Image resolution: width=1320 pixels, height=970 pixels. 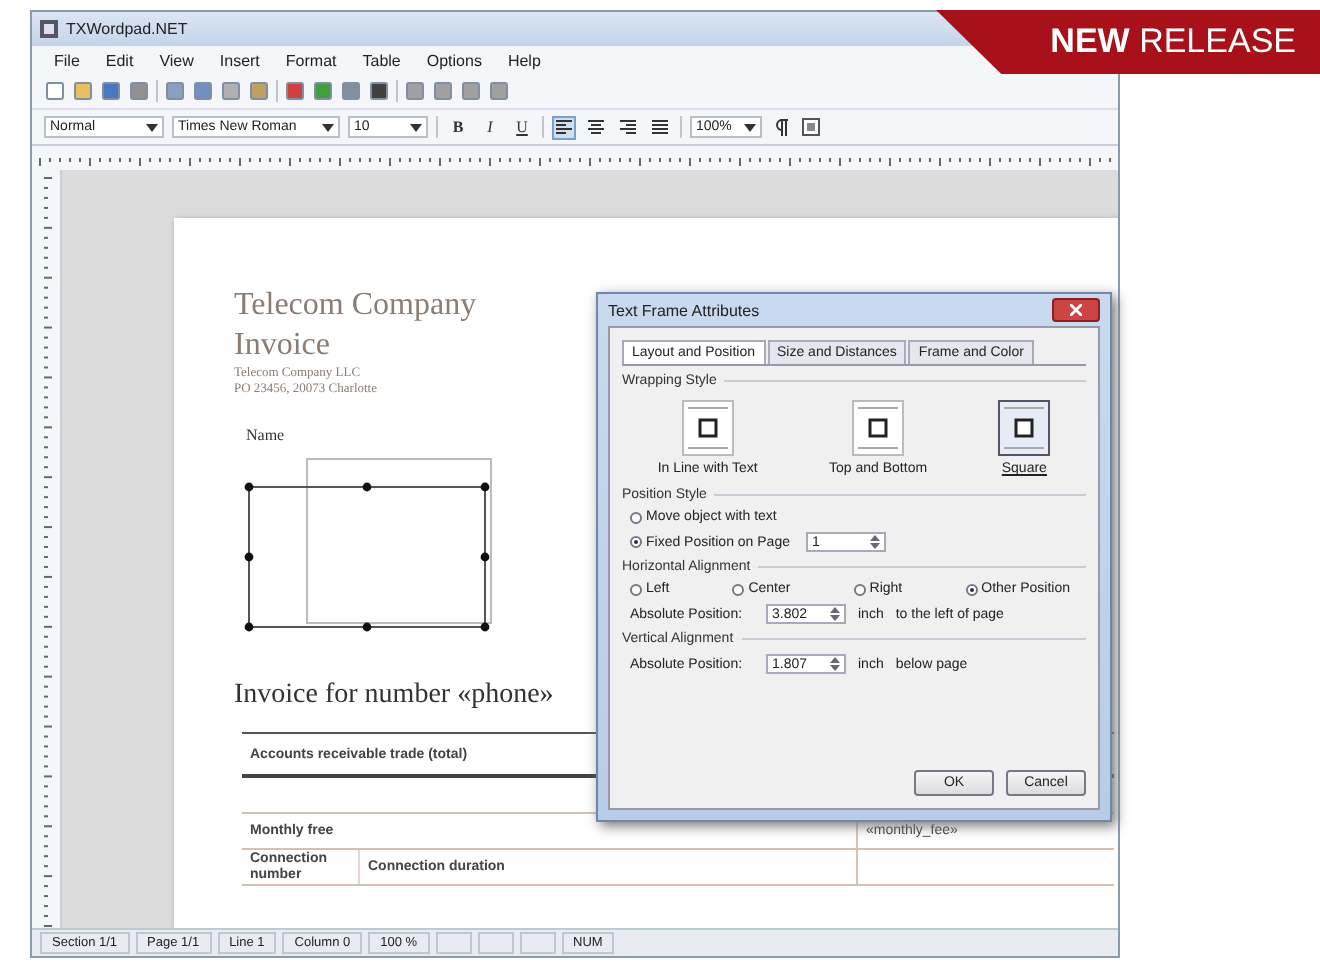 What do you see at coordinates (522, 127) in the screenshot?
I see `format-button: U` at bounding box center [522, 127].